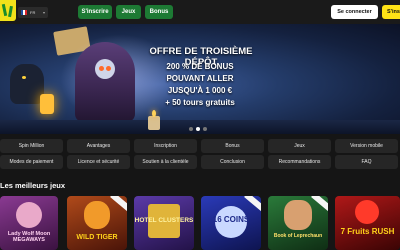 The width and height of the screenshot is (400, 250). What do you see at coordinates (98, 162) in the screenshot?
I see `link-licence-securite: Licence et sécurité` at bounding box center [98, 162].